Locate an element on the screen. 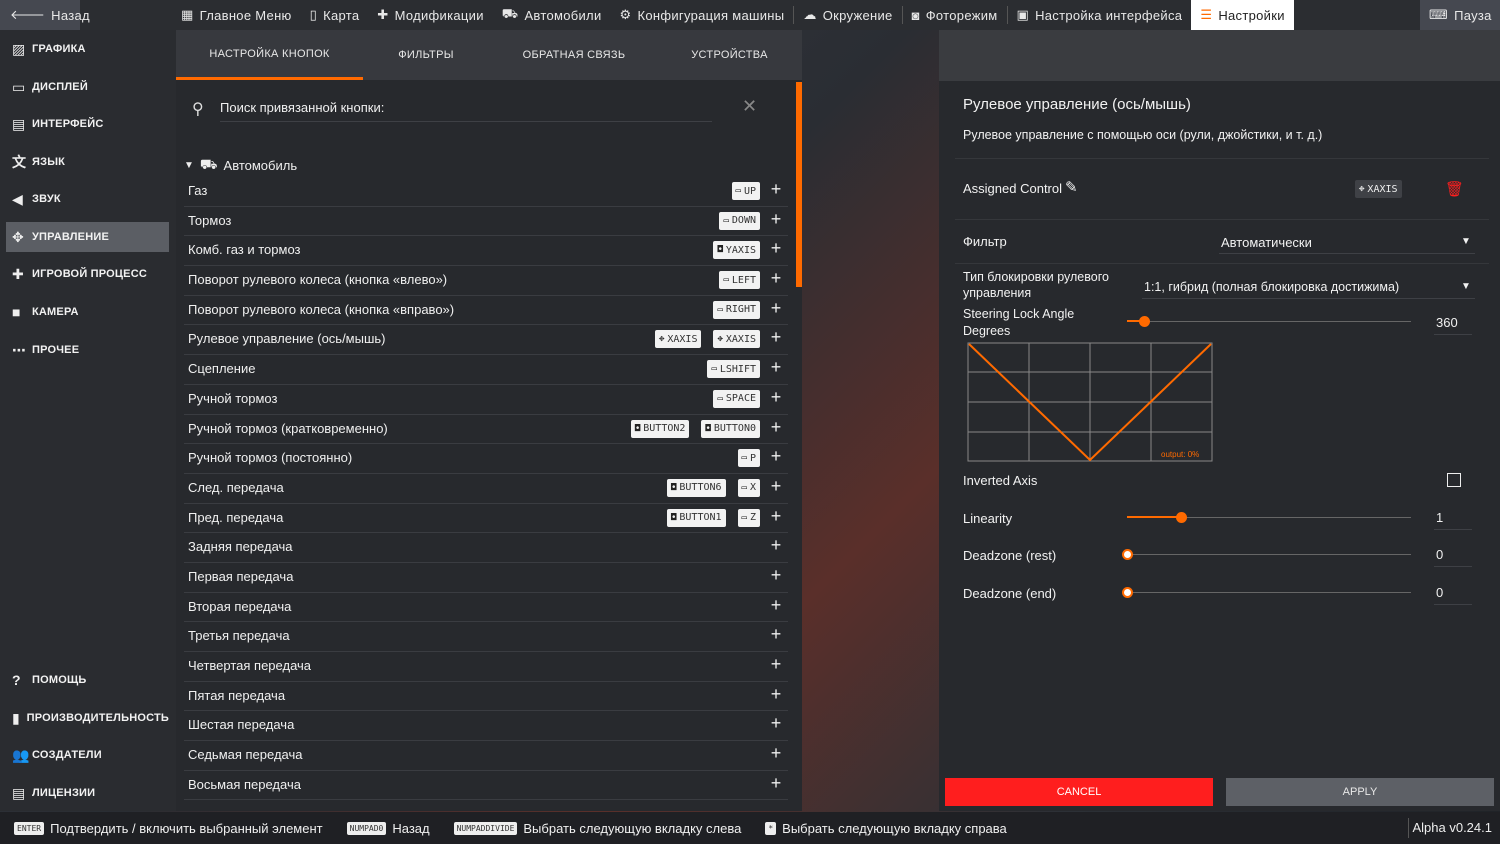 Image resolution: width=1500 pixels, height=844 pixels. sidebar-item-language: 文 ЯЗЫК is located at coordinates (87, 162).